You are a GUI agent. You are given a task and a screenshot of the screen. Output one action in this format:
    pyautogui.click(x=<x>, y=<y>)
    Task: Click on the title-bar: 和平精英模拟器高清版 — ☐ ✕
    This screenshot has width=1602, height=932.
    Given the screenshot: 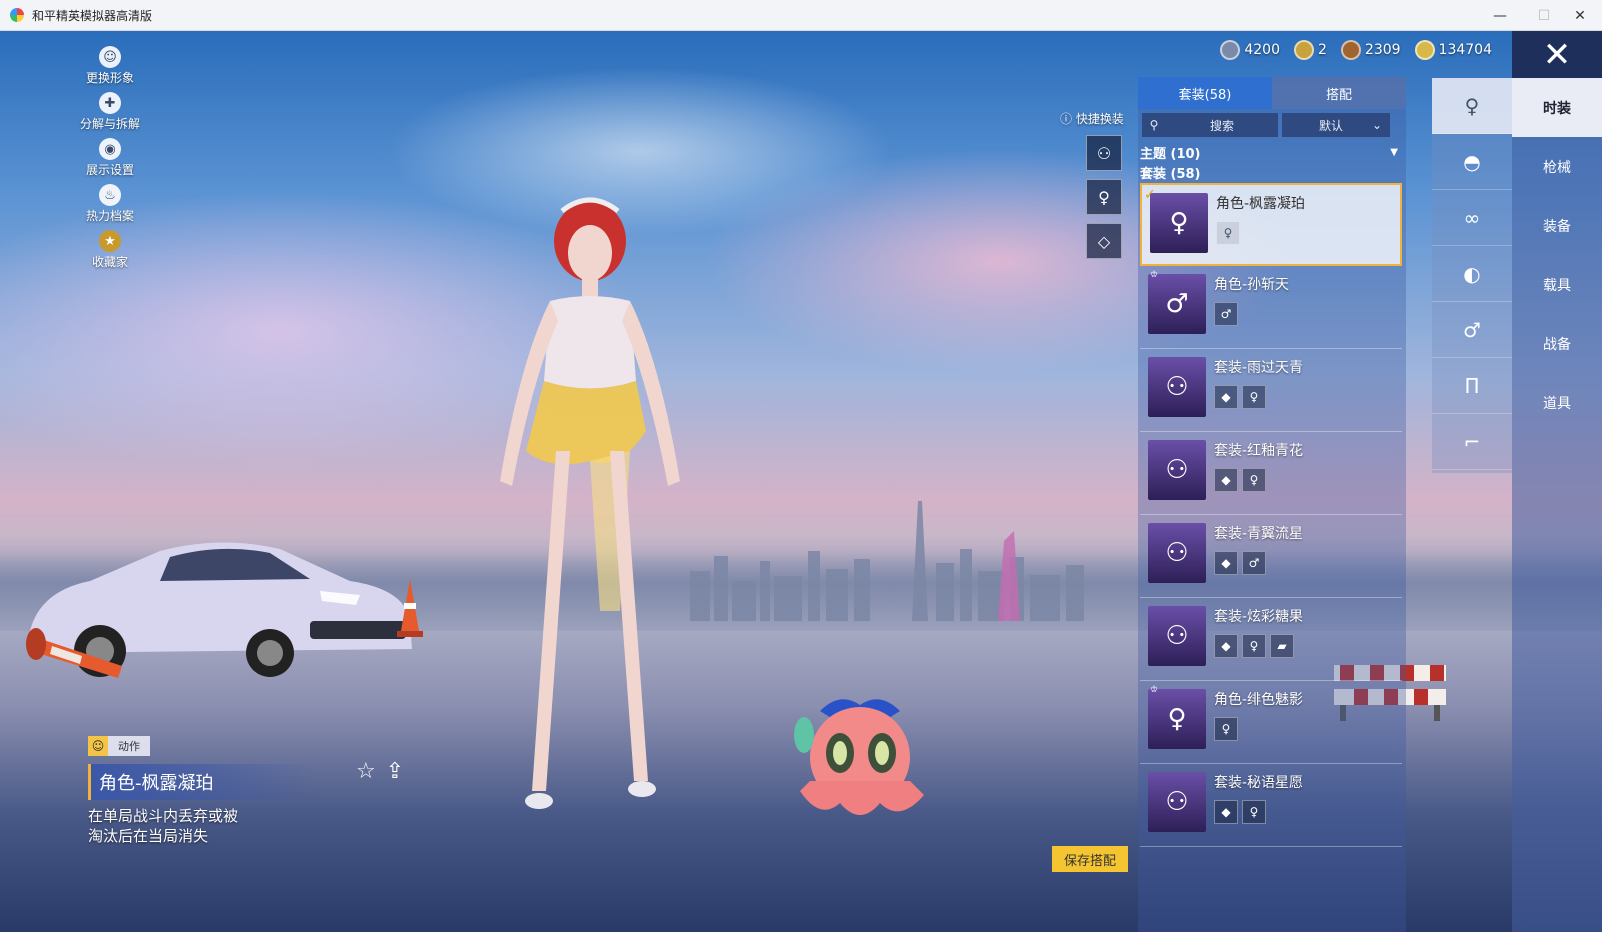 What is the action you would take?
    pyautogui.click(x=801, y=15)
    